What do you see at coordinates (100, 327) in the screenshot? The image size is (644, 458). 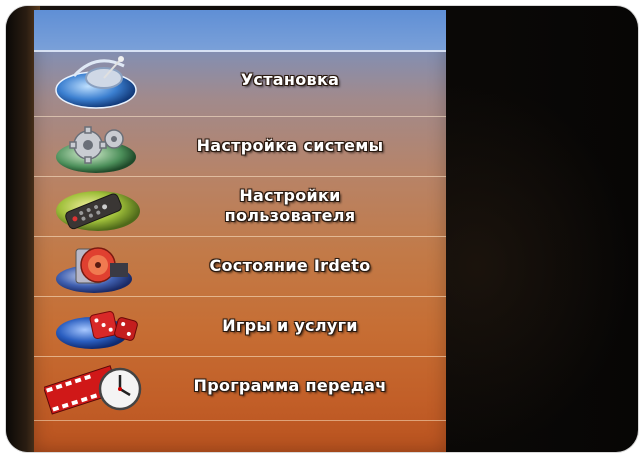 I see `dice-icon` at bounding box center [100, 327].